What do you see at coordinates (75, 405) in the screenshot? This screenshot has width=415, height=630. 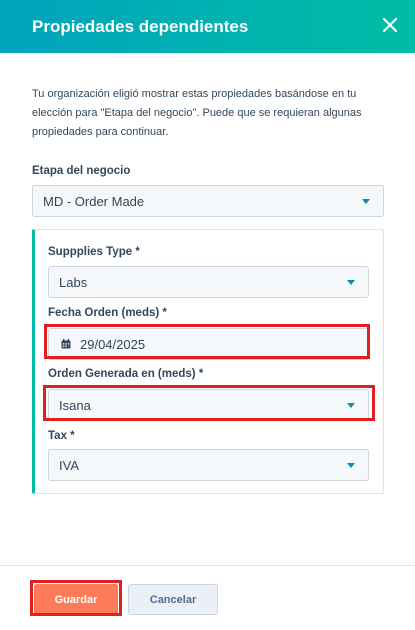 I see `orden-generada-value: Isana` at bounding box center [75, 405].